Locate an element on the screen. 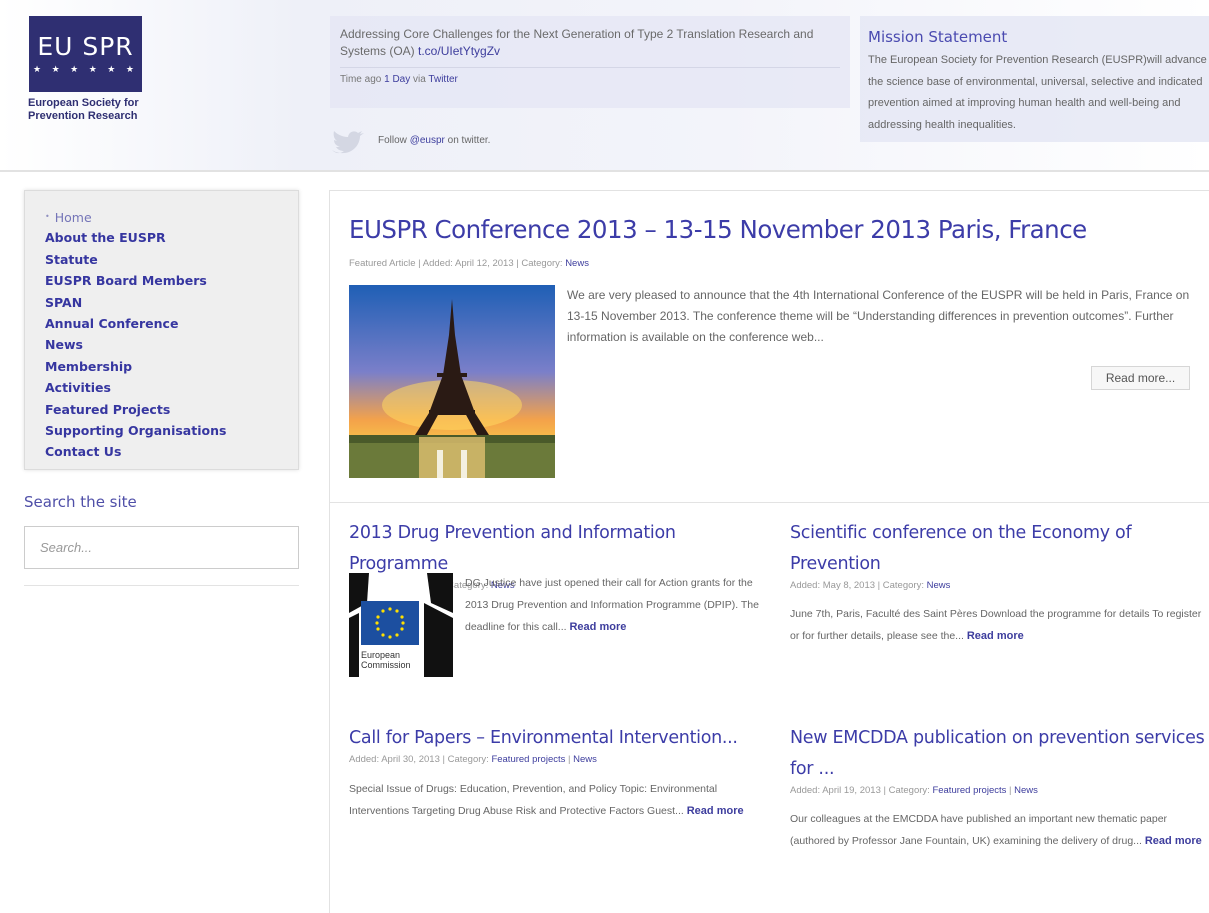 This screenshot has height=913, width=1209. tweet-meta: Time ago 1 Day via Twitter is located at coordinates (590, 79).